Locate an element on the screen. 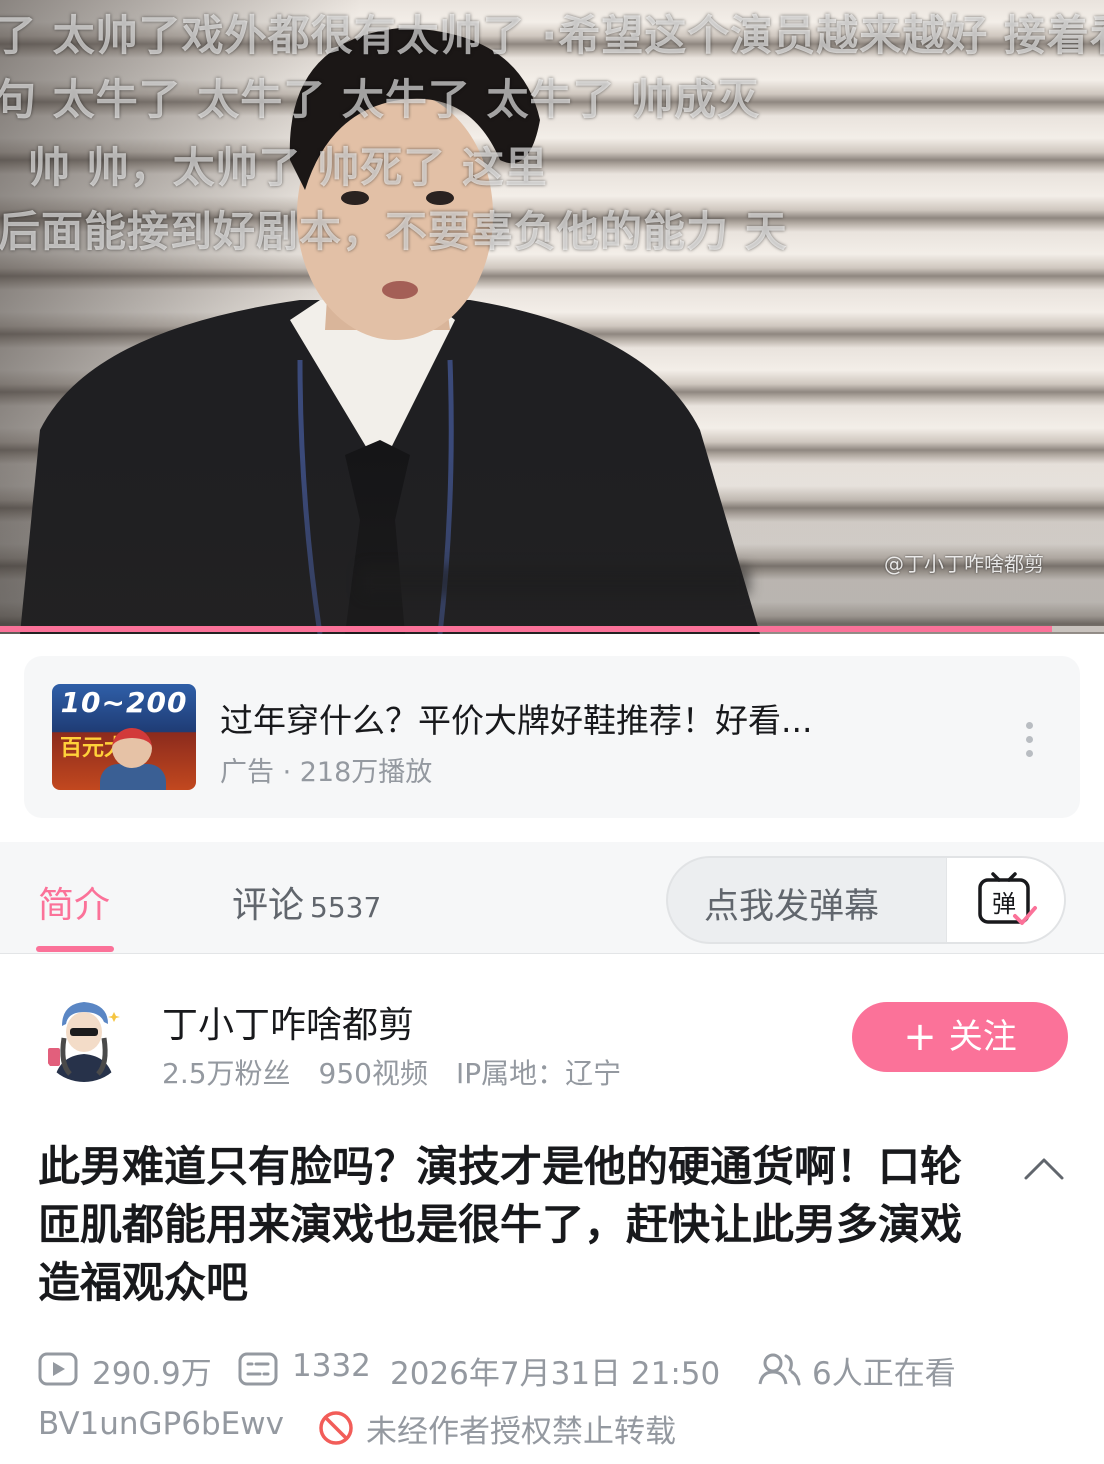 The width and height of the screenshot is (1104, 1464). uploader-videos: 950视频 is located at coordinates (373, 1073).